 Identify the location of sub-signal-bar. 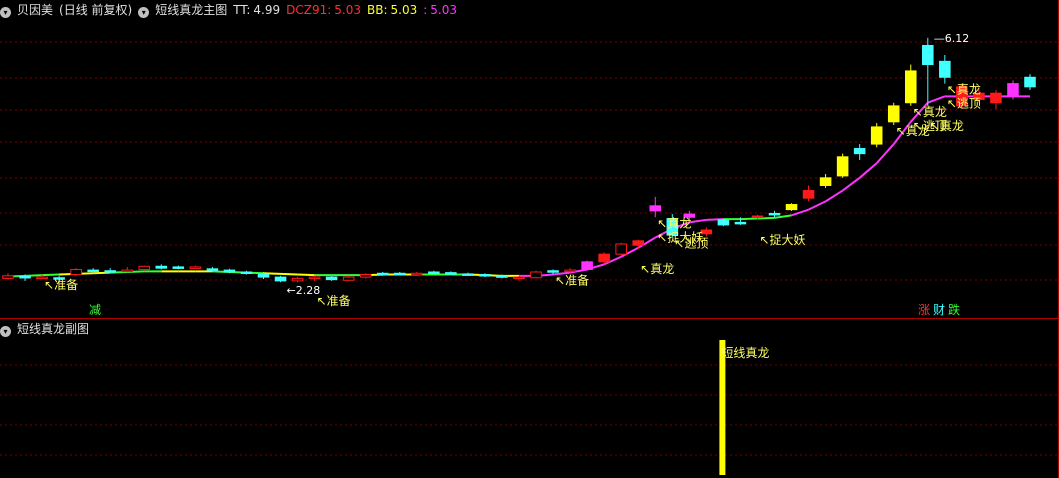
(722, 407).